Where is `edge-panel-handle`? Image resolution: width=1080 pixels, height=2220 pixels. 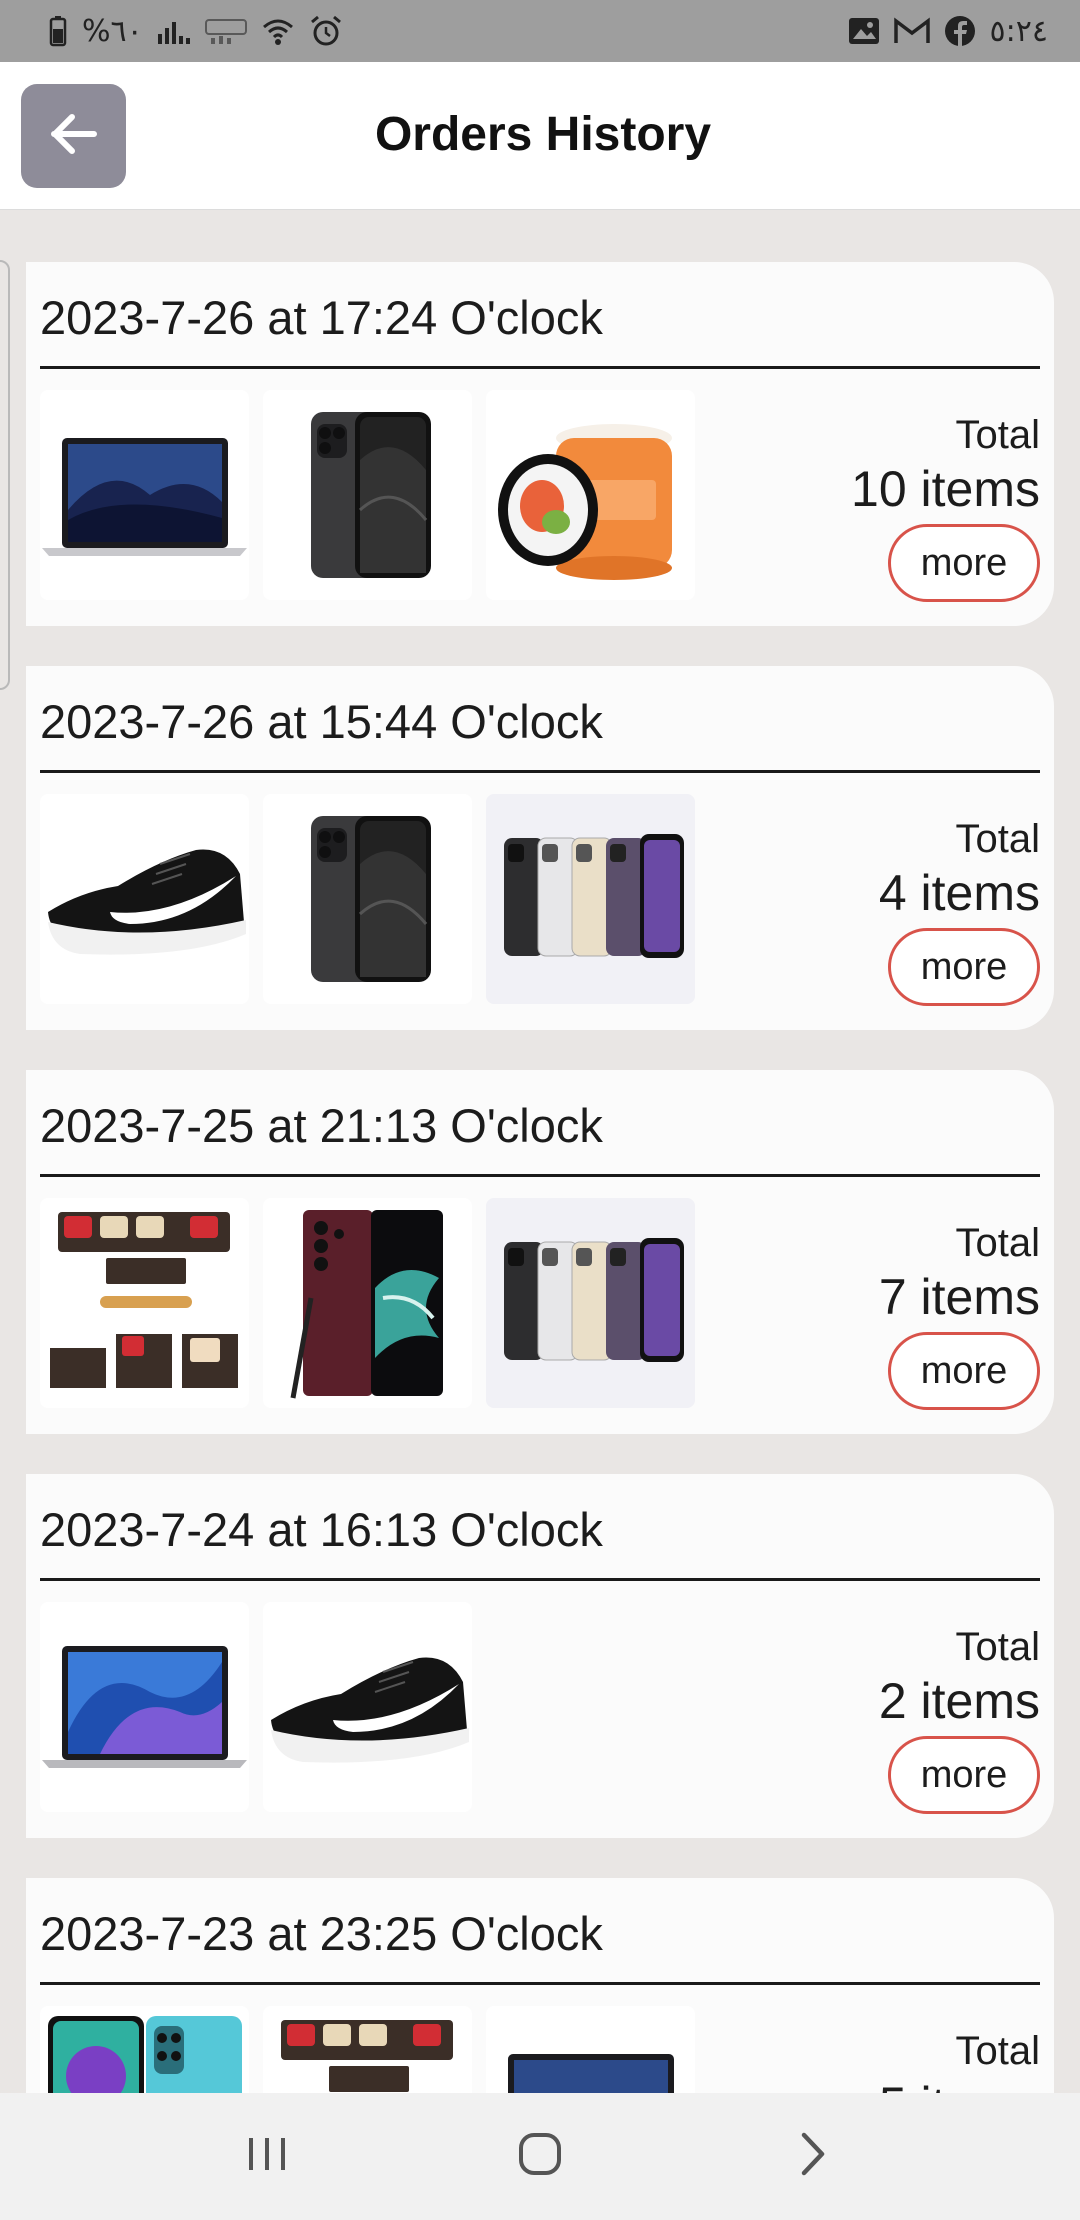
edge-panel-handle is located at coordinates (5, 475).